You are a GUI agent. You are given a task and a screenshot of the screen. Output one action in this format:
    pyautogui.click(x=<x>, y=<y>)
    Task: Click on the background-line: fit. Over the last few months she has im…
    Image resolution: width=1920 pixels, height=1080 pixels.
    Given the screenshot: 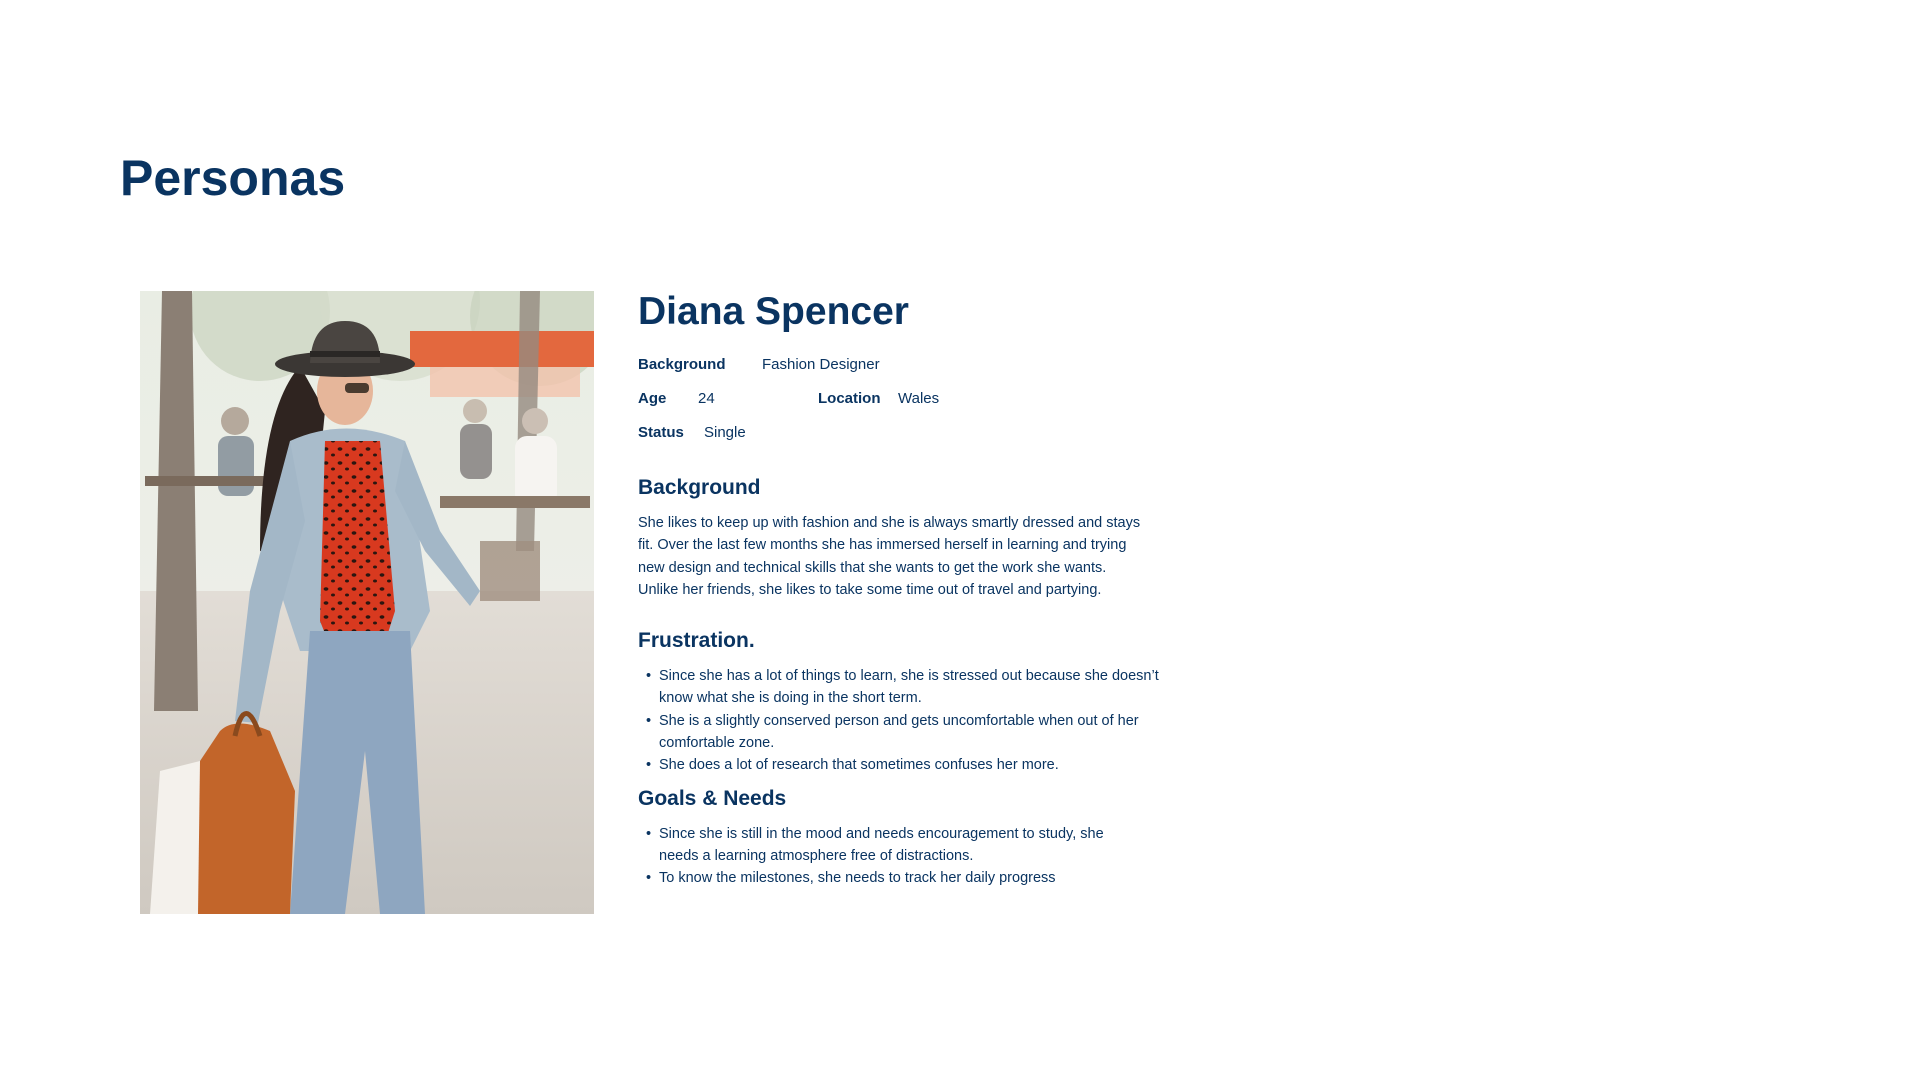 What is the action you would take?
    pyautogui.click(x=882, y=545)
    